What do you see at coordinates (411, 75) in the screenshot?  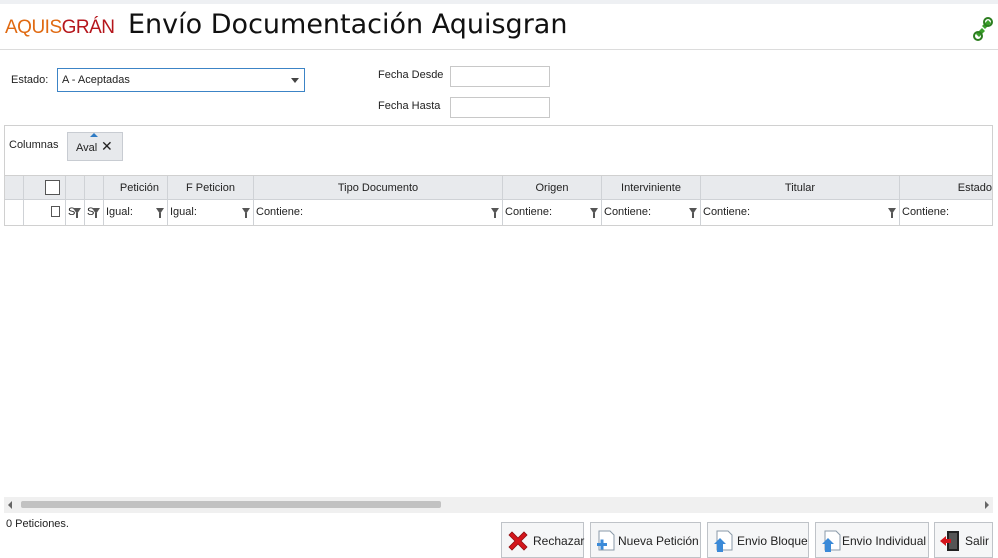 I see `fecha-desde-label: Fecha Desde` at bounding box center [411, 75].